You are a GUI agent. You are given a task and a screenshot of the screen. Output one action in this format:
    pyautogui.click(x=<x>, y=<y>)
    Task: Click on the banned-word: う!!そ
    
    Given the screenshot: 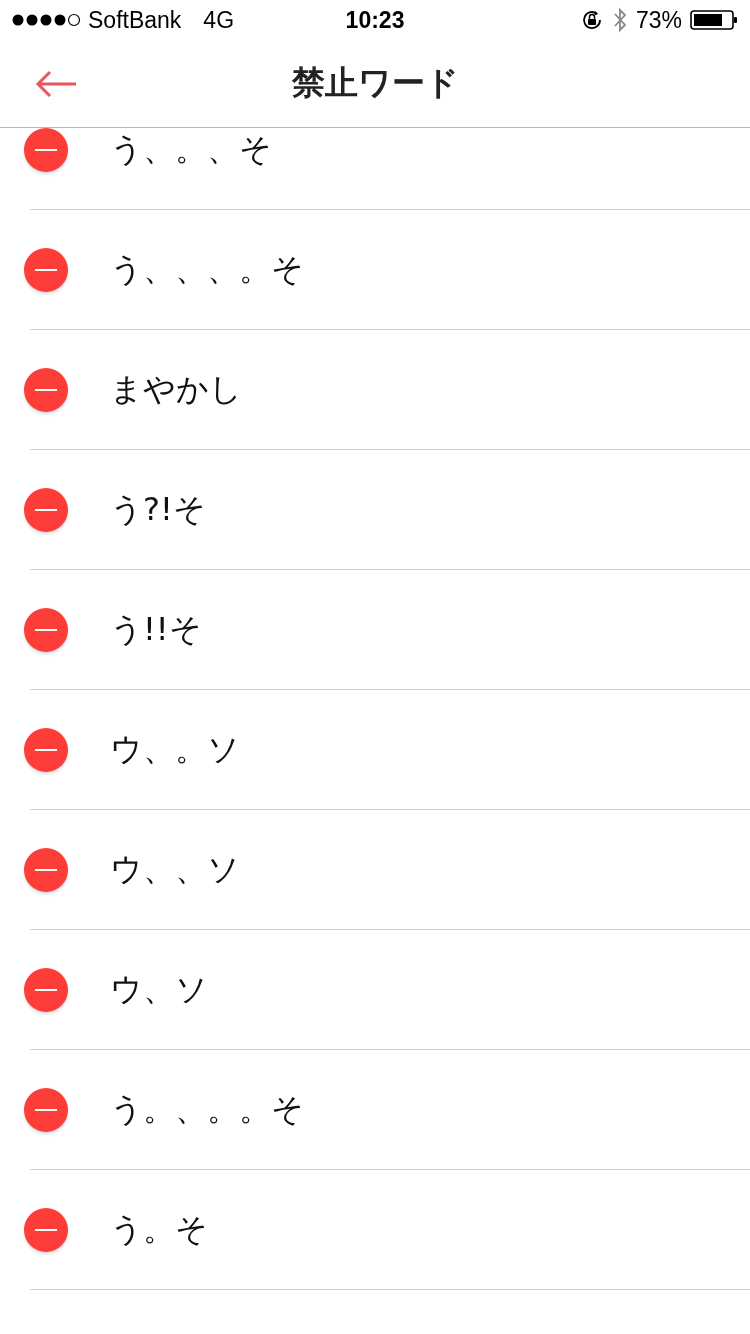 What is the action you would take?
    pyautogui.click(x=156, y=629)
    